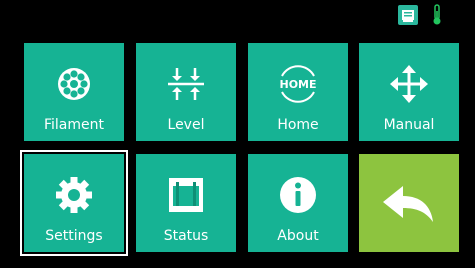 The height and width of the screenshot is (268, 475). Describe the element at coordinates (437, 15) in the screenshot. I see `thermometer-icon` at that location.